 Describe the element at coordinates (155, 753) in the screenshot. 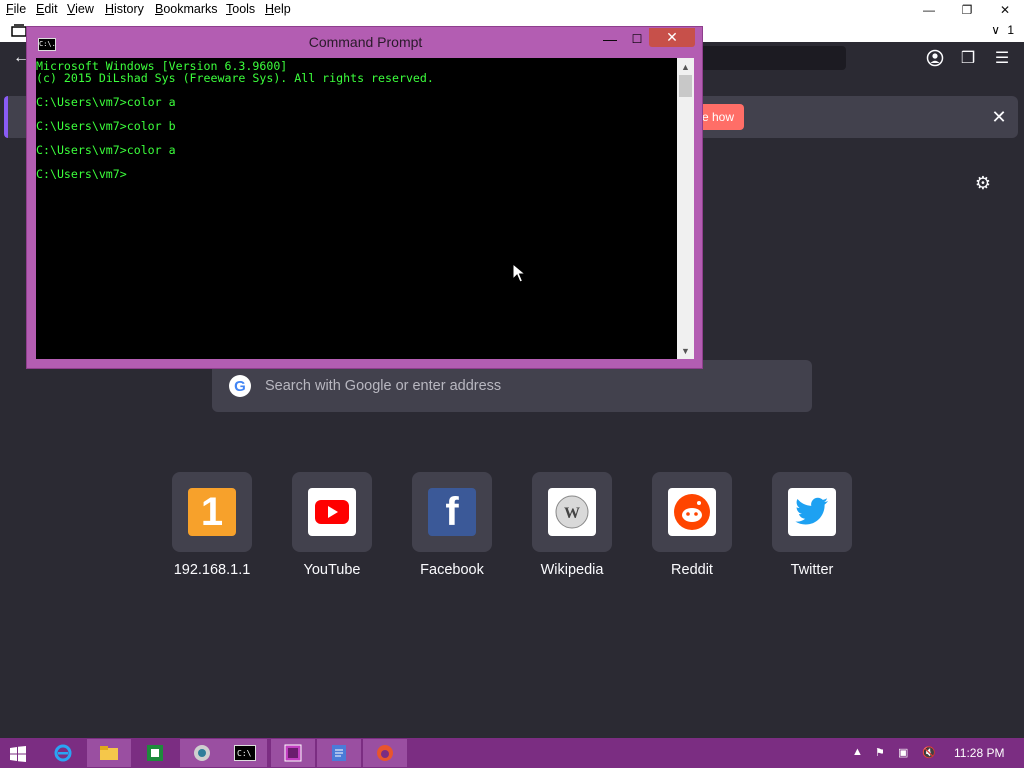

I see `spreadsheet-app-icon` at that location.